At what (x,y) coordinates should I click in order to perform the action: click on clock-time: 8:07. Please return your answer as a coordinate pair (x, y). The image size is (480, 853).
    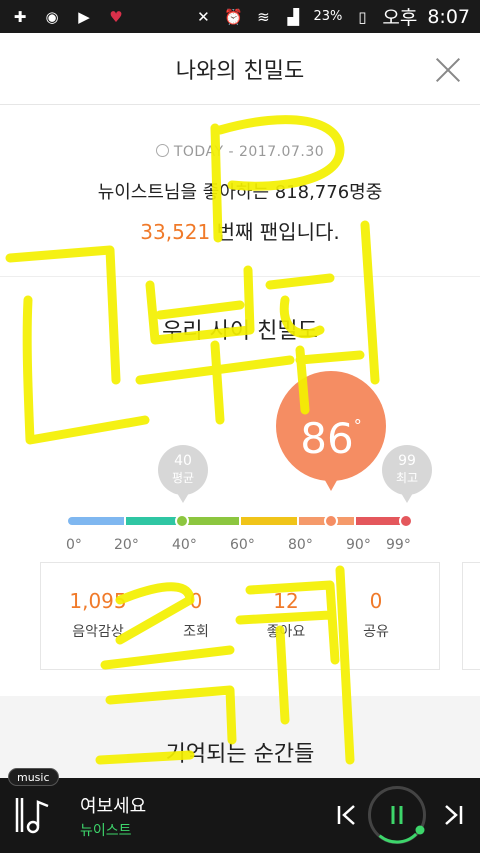
    Looking at the image, I should click on (448, 16).